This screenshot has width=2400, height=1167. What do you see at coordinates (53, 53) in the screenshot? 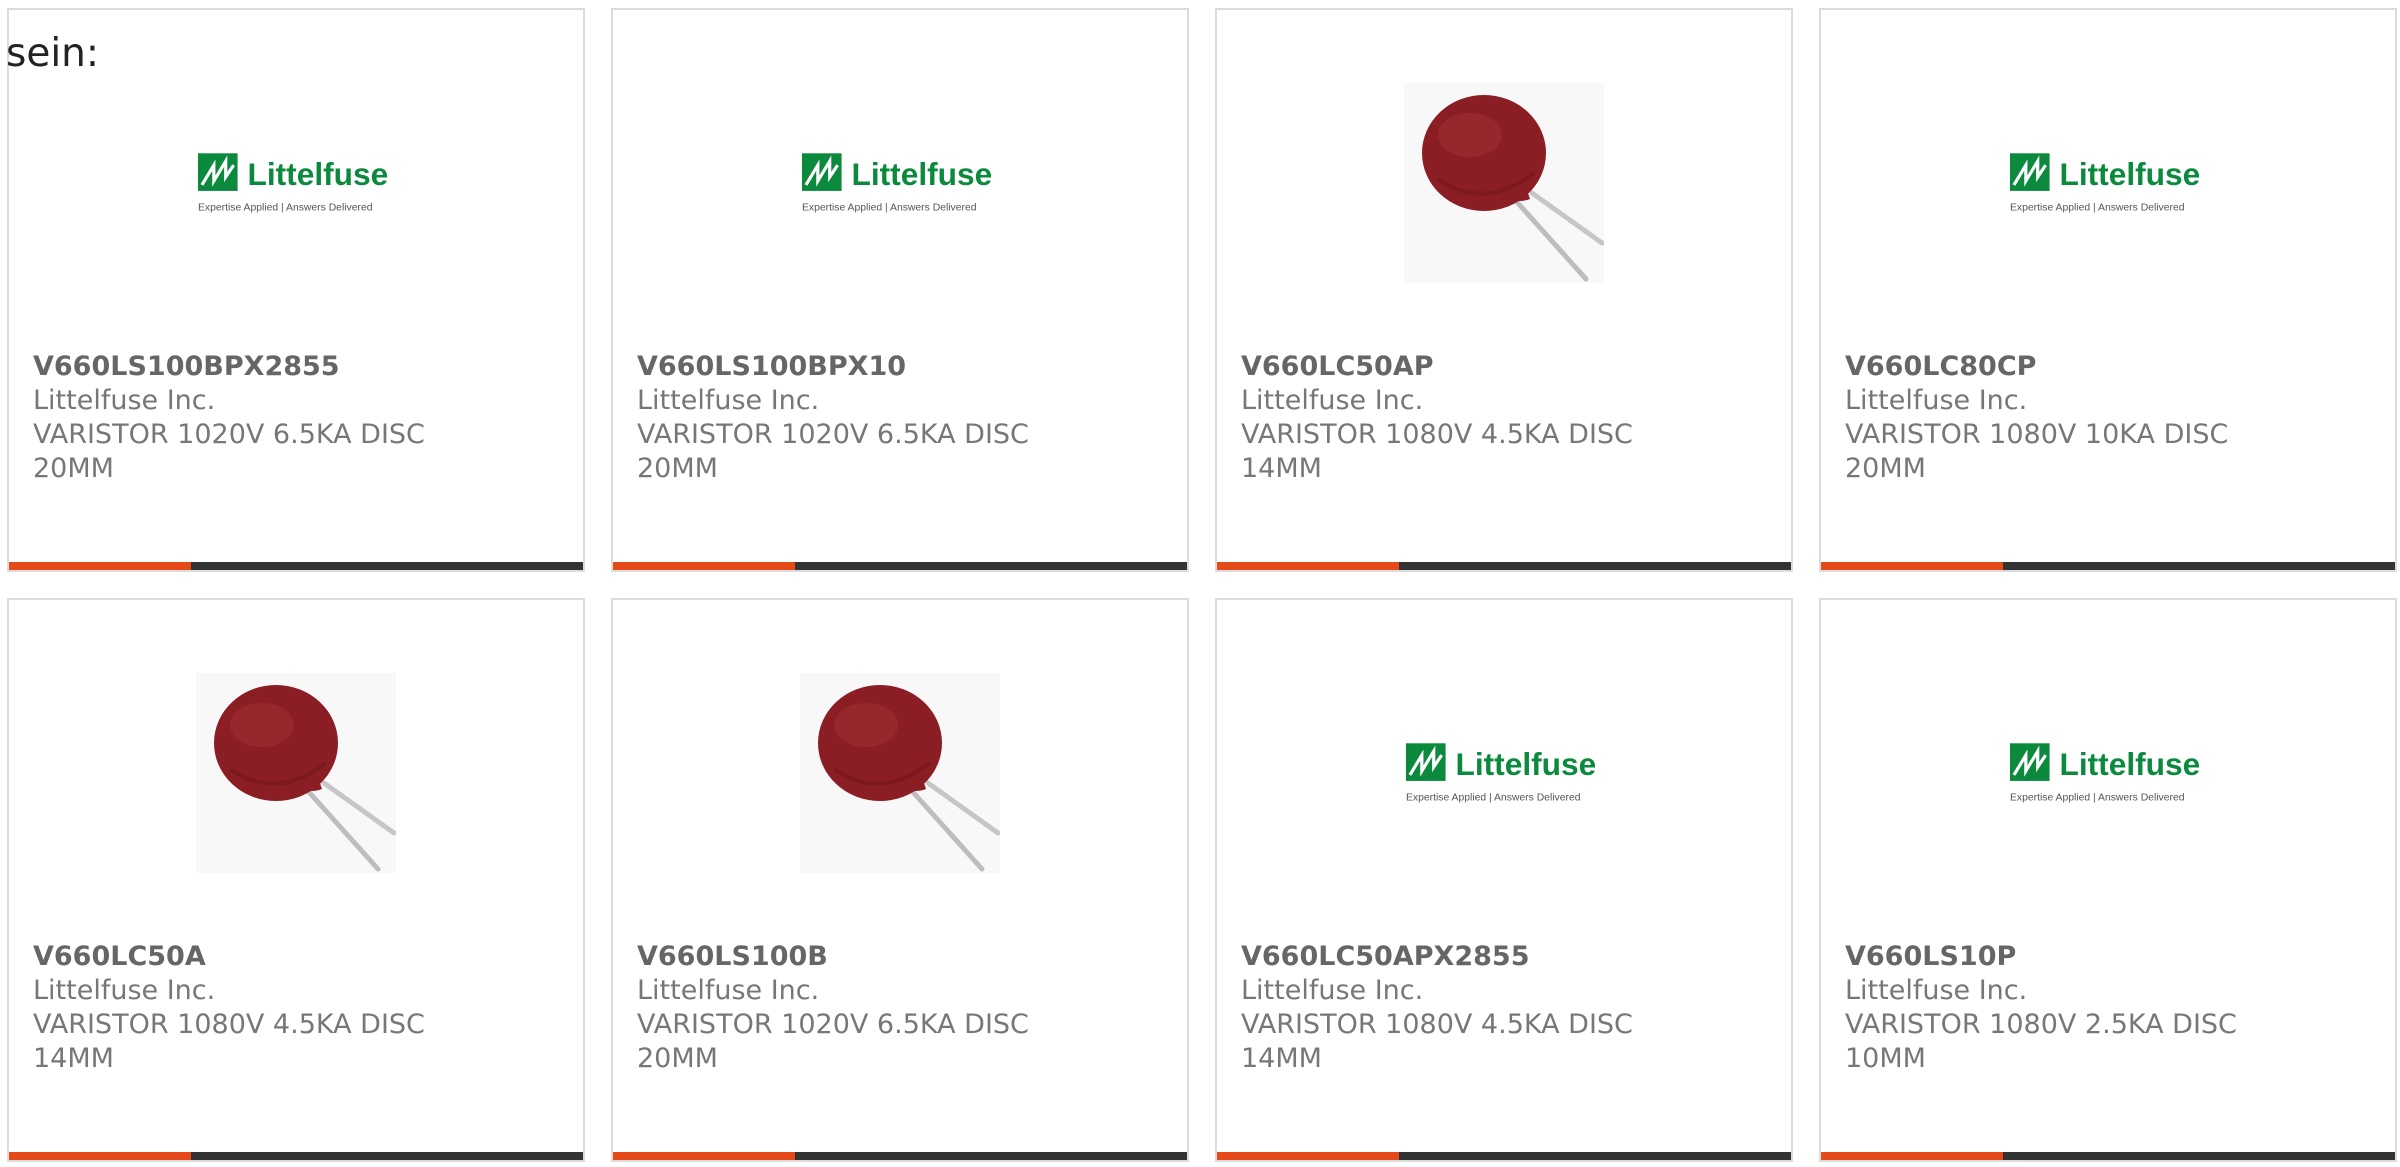
I see `intro-text: sein:` at bounding box center [53, 53].